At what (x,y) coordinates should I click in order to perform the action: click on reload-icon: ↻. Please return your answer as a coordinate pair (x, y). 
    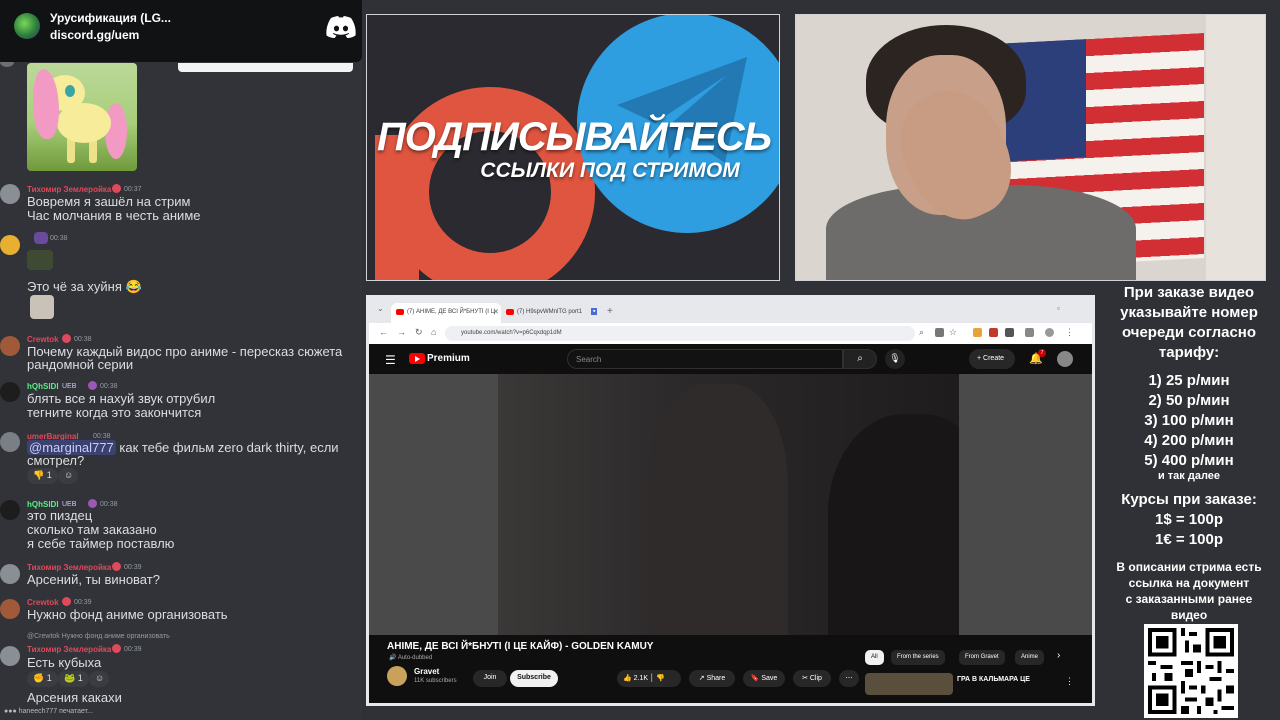
    Looking at the image, I should click on (419, 332).